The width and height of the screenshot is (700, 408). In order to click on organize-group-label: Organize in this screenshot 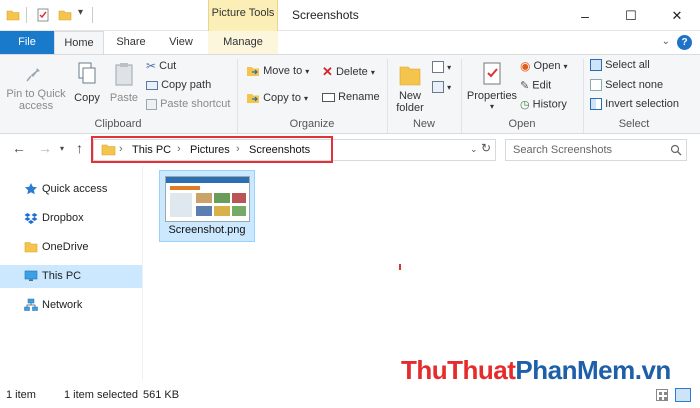, I will do `click(312, 124)`.